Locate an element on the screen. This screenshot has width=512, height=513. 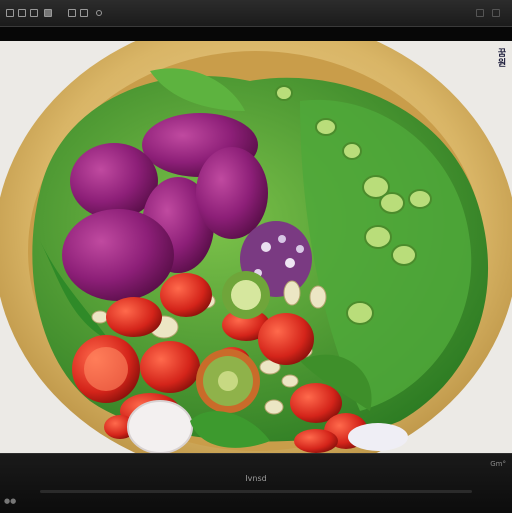
radish-slice is located at coordinates (160, 426).